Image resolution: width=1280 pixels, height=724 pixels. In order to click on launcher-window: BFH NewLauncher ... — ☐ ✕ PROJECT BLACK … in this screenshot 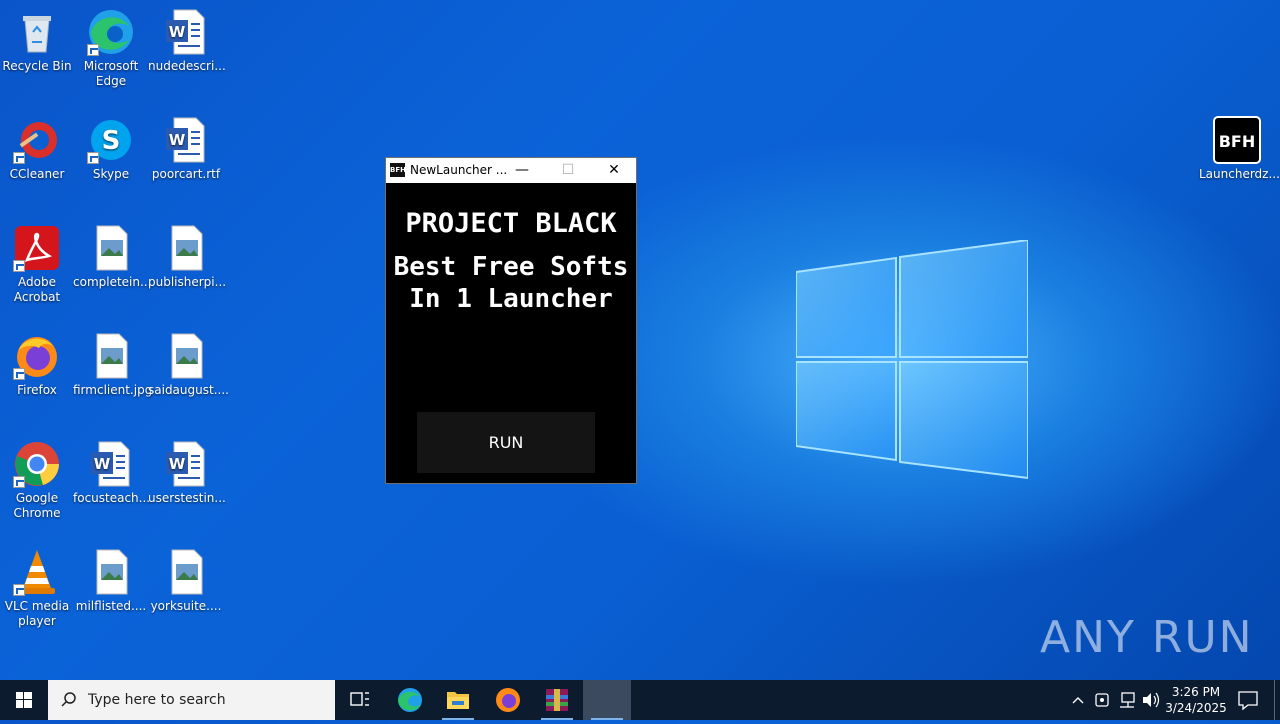, I will do `click(511, 320)`.